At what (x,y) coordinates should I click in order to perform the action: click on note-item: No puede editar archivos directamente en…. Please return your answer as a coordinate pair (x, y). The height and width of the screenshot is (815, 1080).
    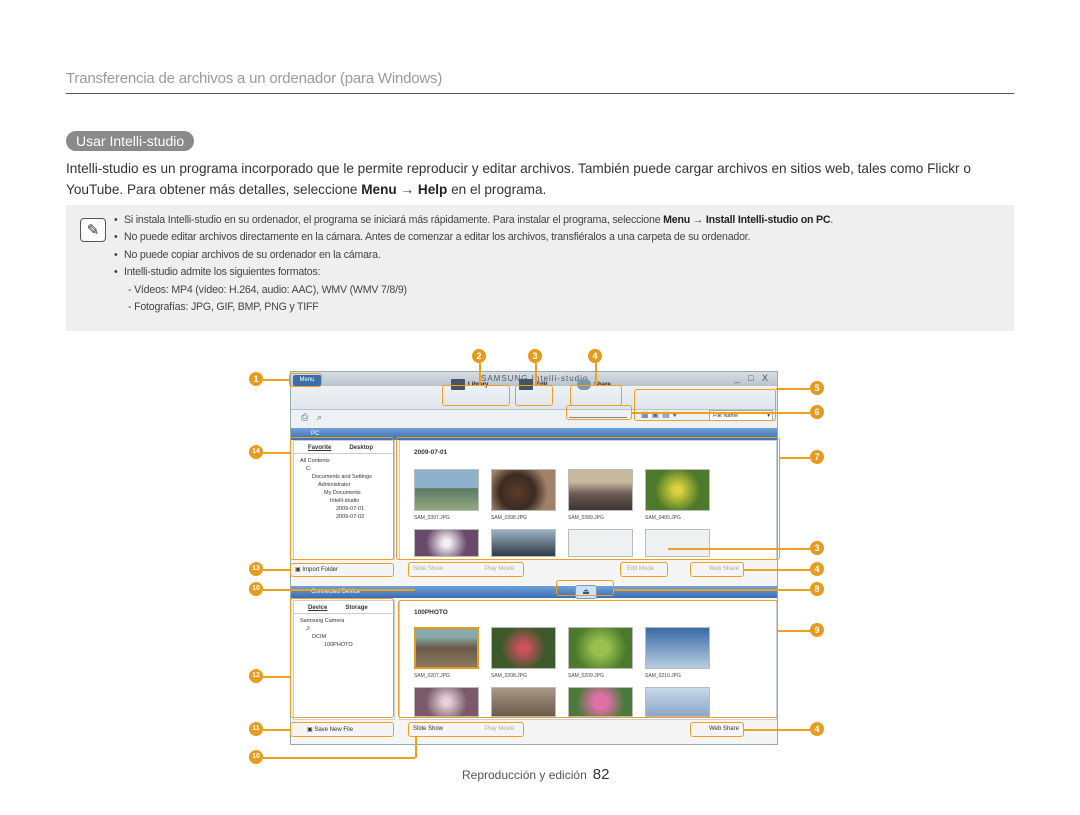
    Looking at the image, I should click on (559, 238).